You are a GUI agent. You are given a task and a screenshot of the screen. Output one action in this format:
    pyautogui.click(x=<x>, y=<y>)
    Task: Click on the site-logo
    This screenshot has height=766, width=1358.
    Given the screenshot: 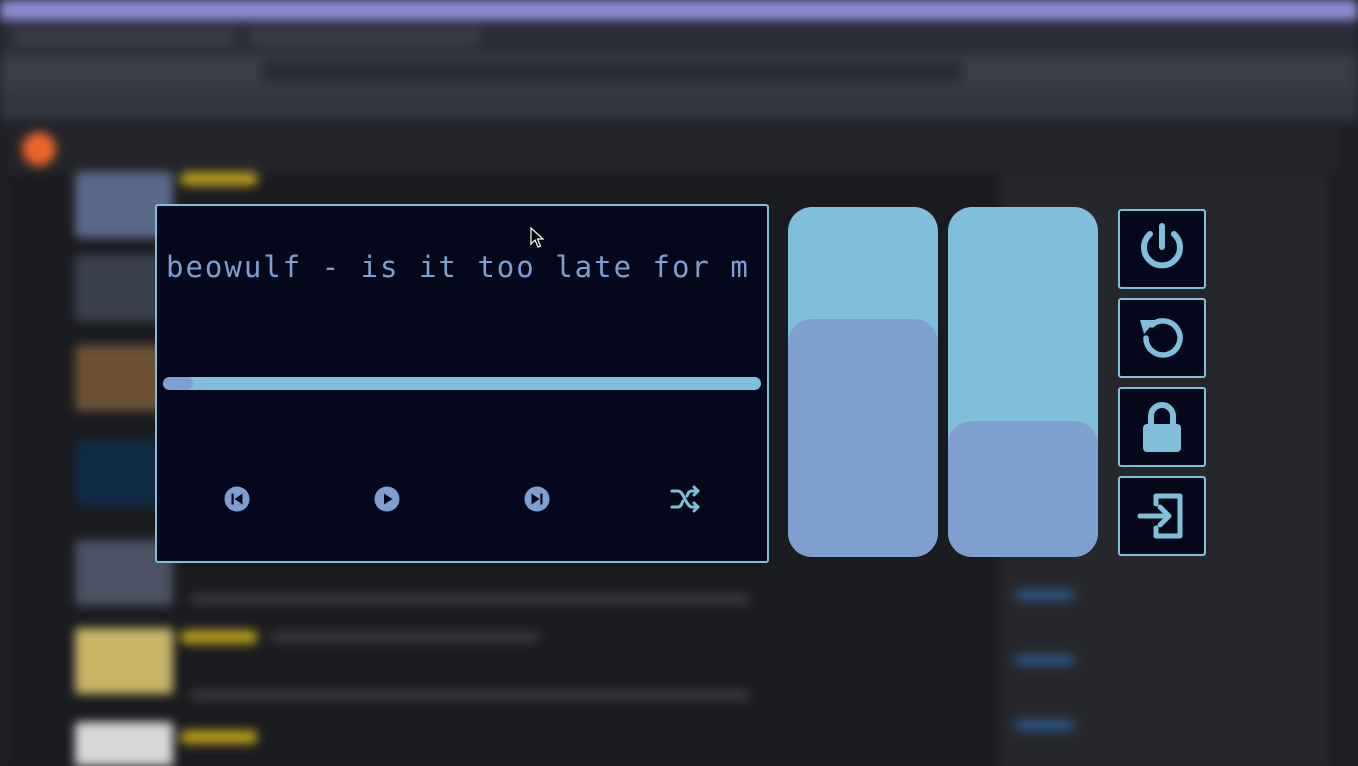 What is the action you would take?
    pyautogui.click(x=39, y=149)
    